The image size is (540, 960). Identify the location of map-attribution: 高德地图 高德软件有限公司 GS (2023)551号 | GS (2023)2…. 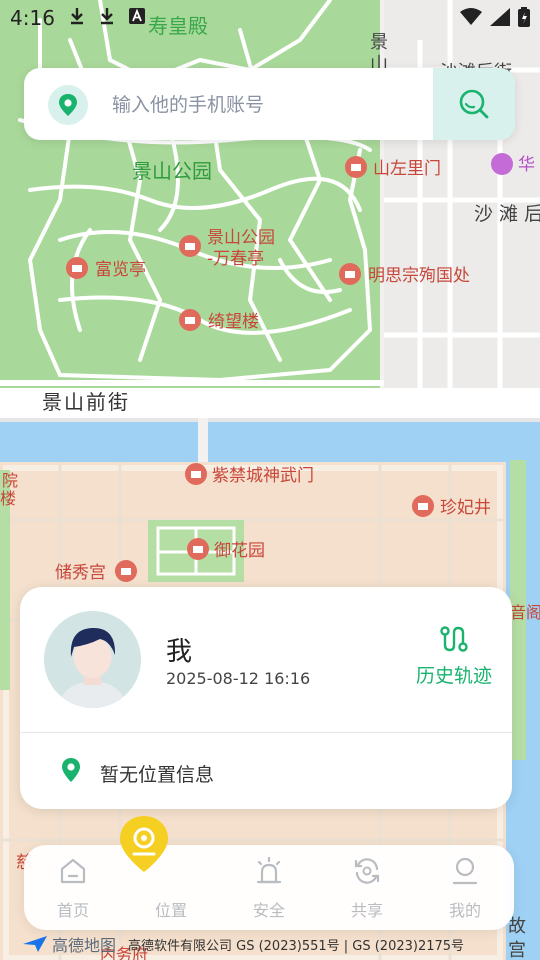
(280, 945).